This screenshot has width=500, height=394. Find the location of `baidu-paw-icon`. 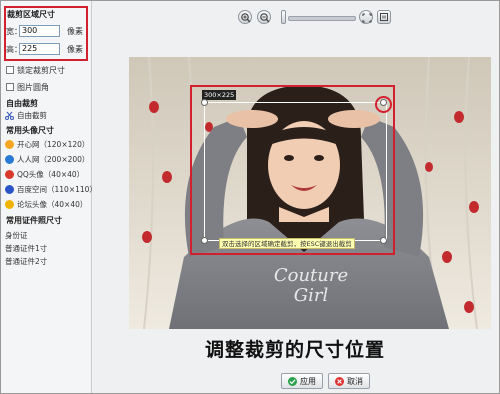

baidu-paw-icon is located at coordinates (9, 189).